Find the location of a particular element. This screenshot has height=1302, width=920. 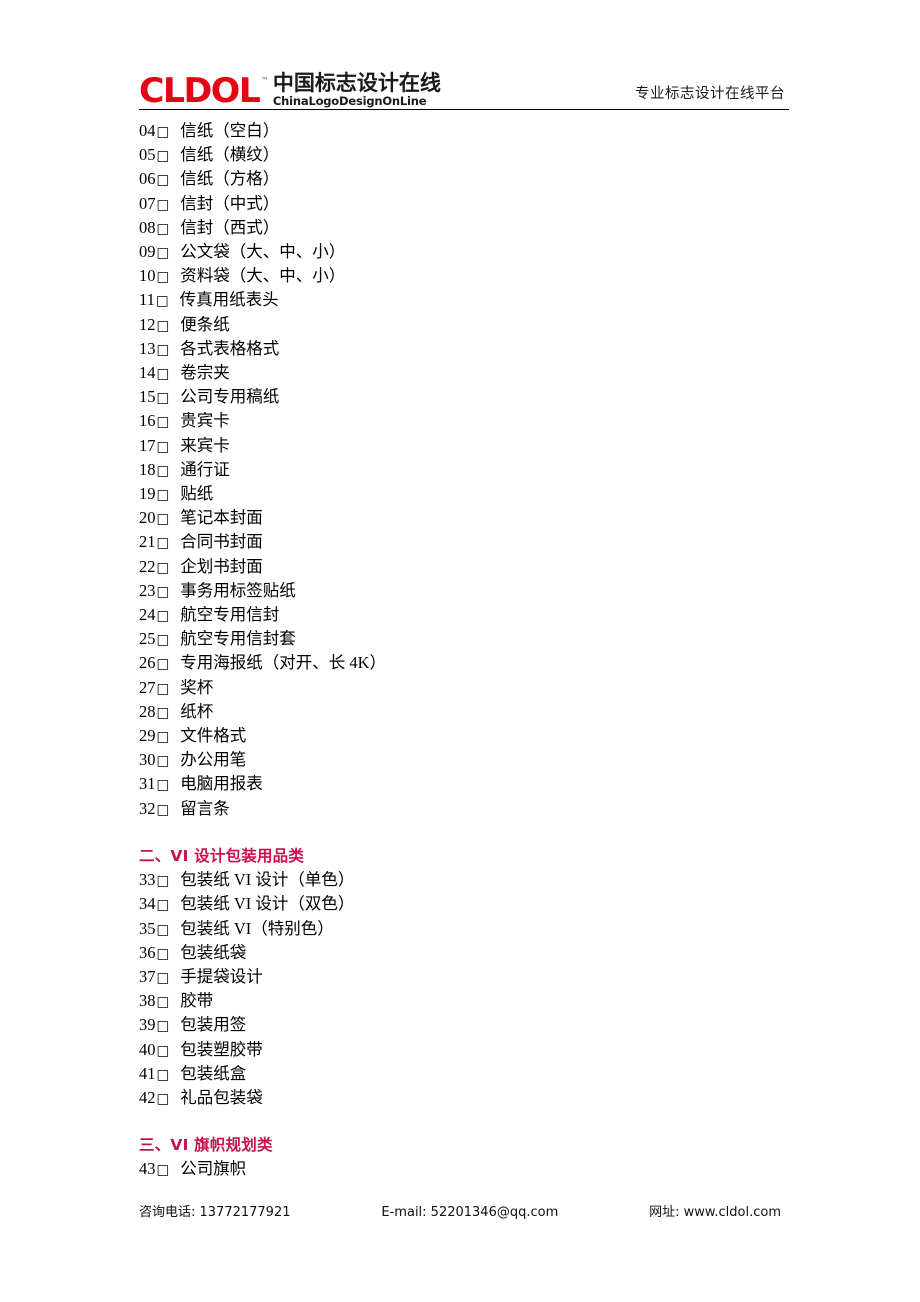

item-label: 包装纸盒 is located at coordinates (213, 1073).